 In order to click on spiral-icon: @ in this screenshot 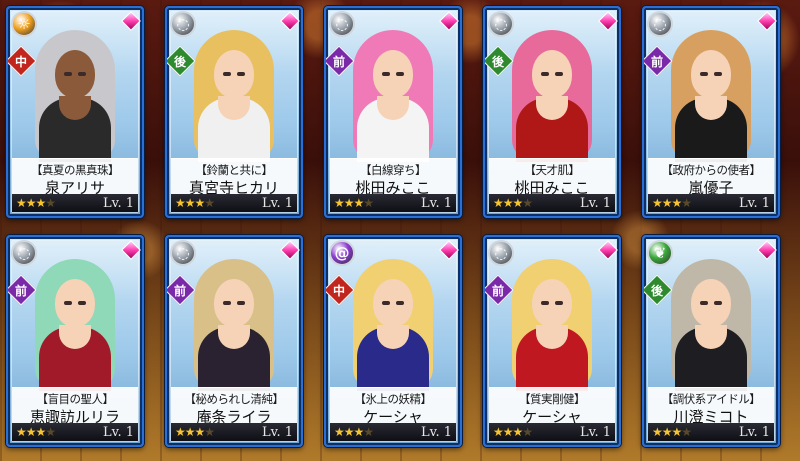, I will do `click(342, 253)`.